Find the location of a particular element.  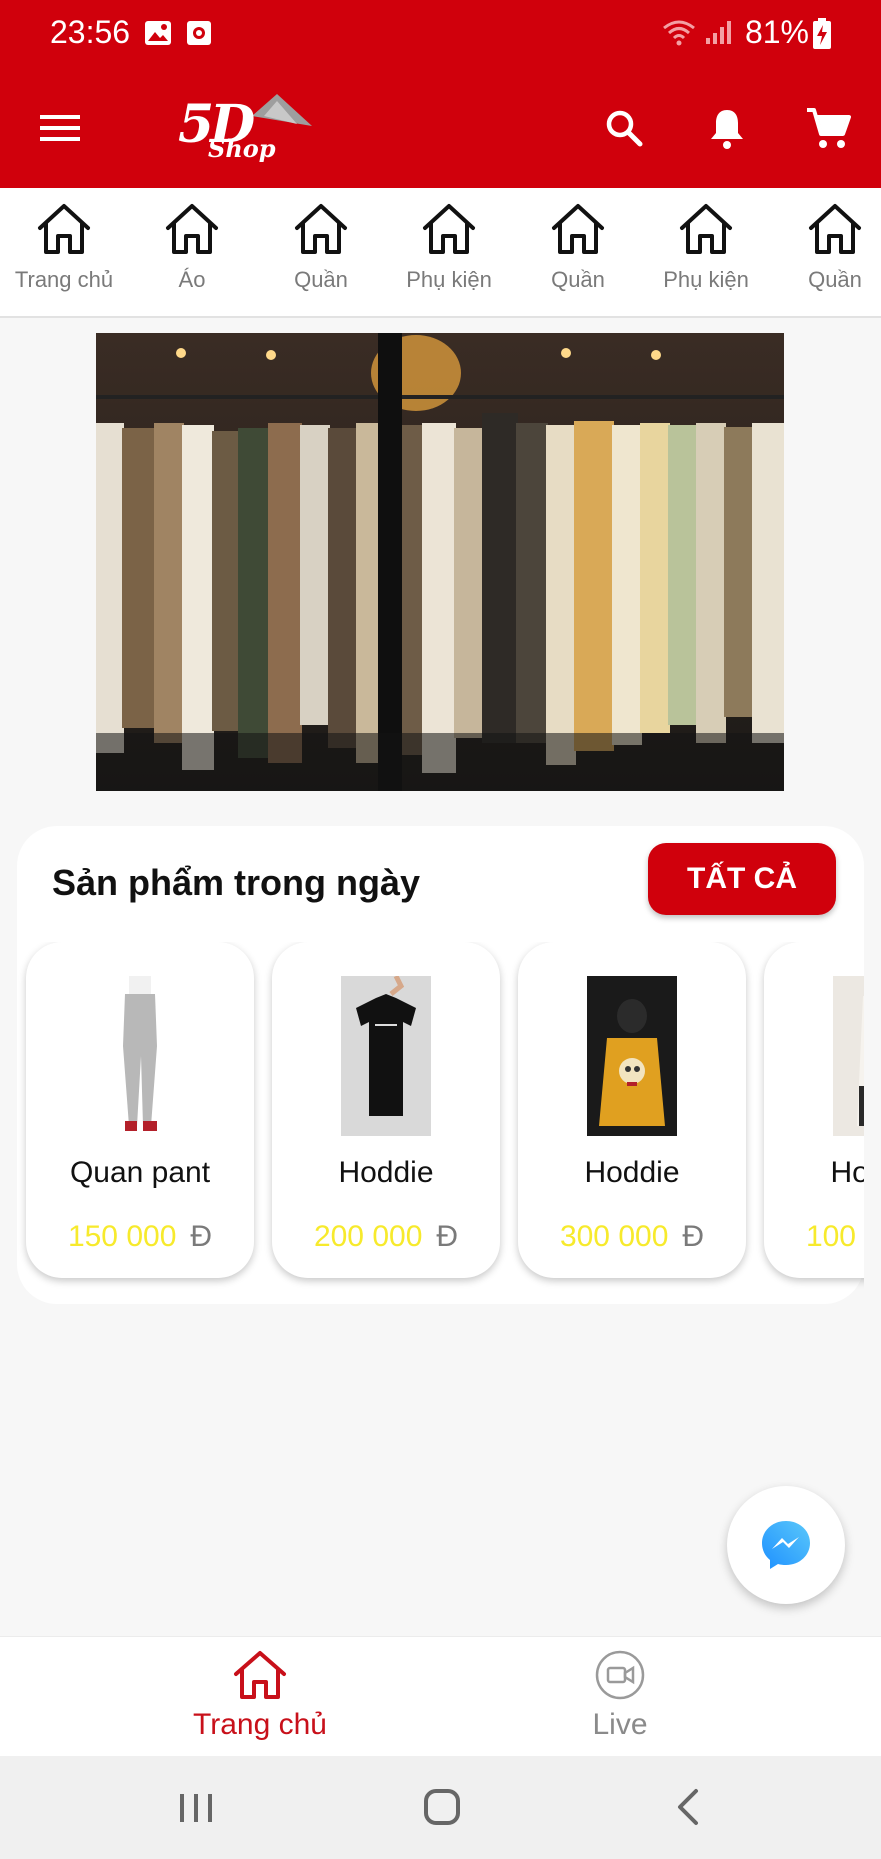

messenger-chat-button is located at coordinates (786, 1545).